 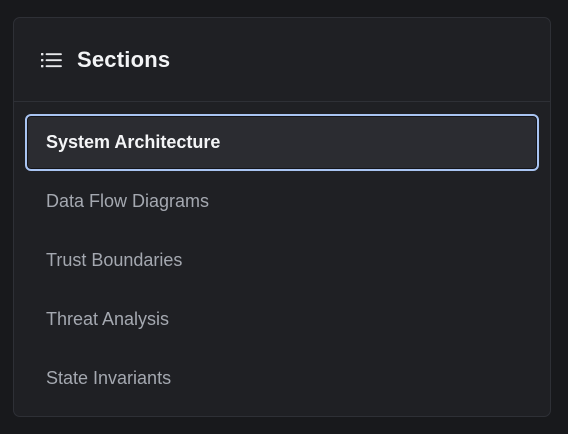 What do you see at coordinates (114, 260) in the screenshot?
I see `section-item-label: Trust Boundaries` at bounding box center [114, 260].